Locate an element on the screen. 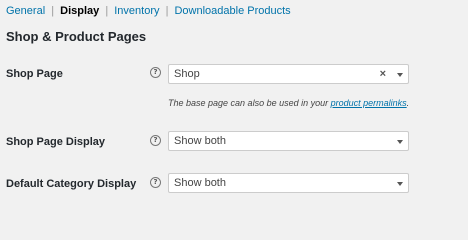  clear-icon: × is located at coordinates (383, 74).